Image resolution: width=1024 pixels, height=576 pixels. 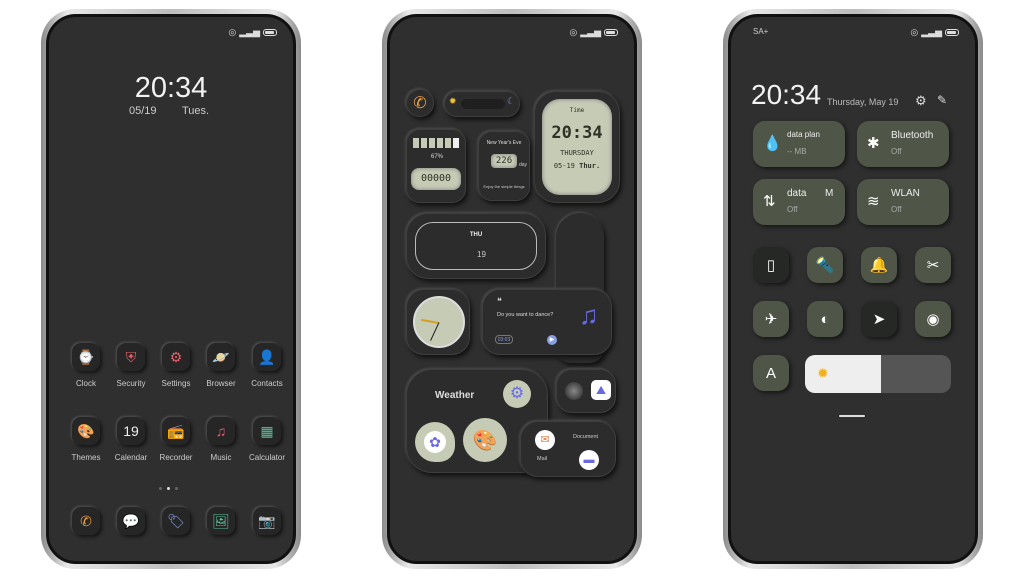 I want to click on location-toggle: ➤, so click(x=879, y=319).